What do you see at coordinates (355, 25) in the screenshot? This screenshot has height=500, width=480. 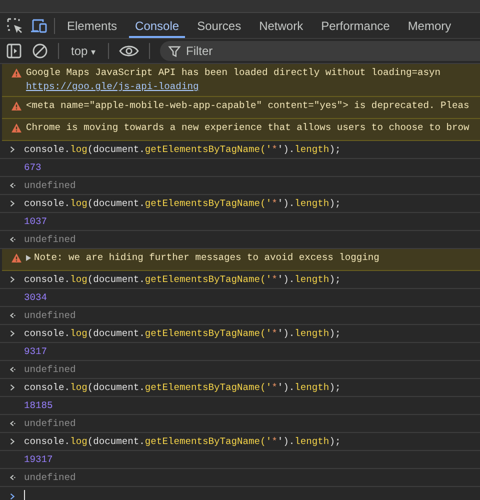 I see `panel-tab: Performance` at bounding box center [355, 25].